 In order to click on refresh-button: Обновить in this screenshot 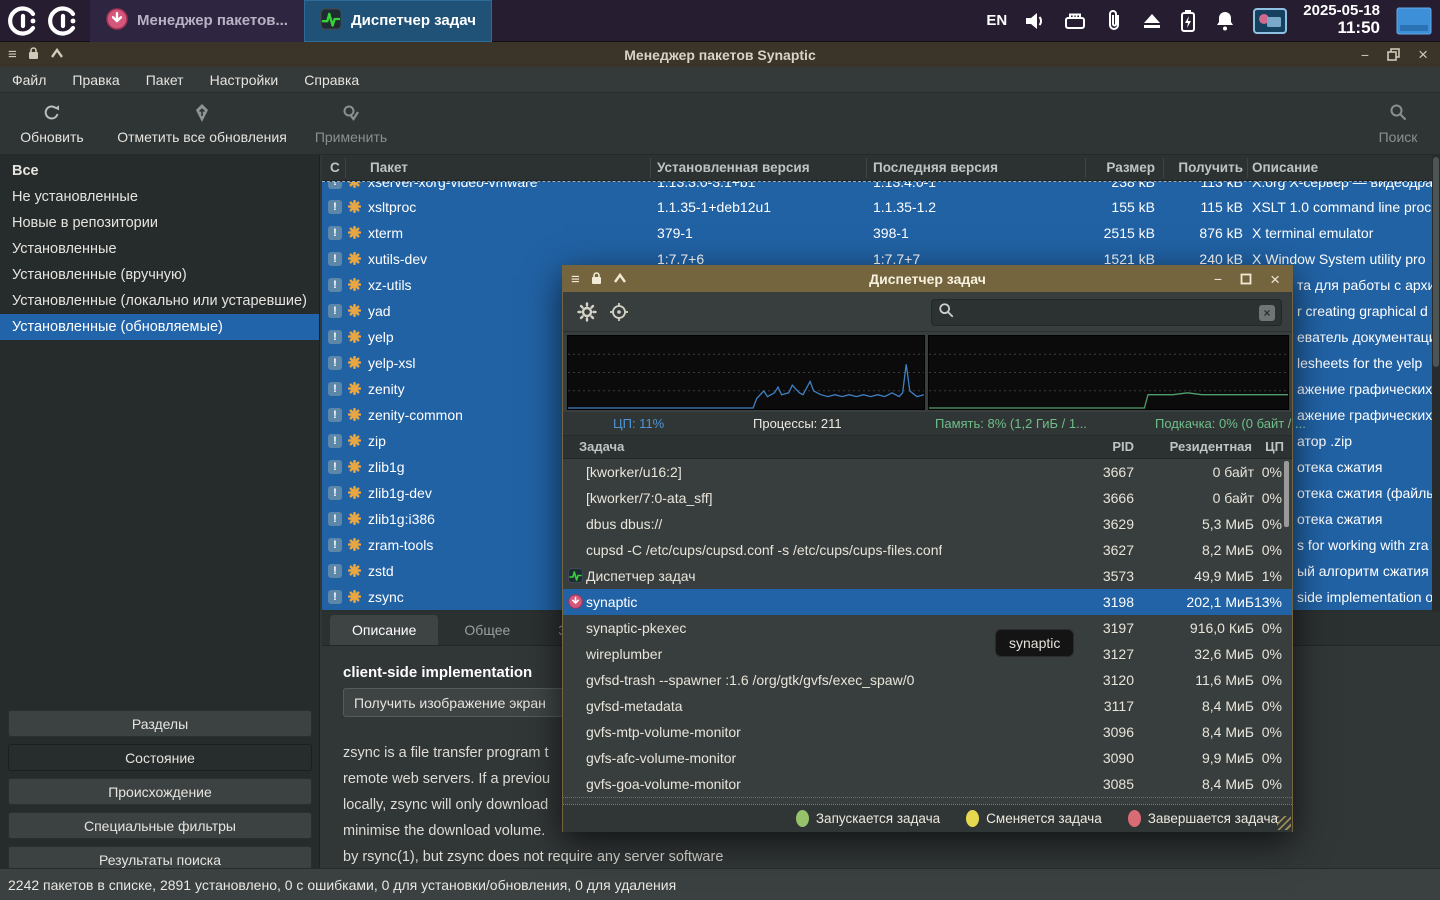, I will do `click(52, 124)`.